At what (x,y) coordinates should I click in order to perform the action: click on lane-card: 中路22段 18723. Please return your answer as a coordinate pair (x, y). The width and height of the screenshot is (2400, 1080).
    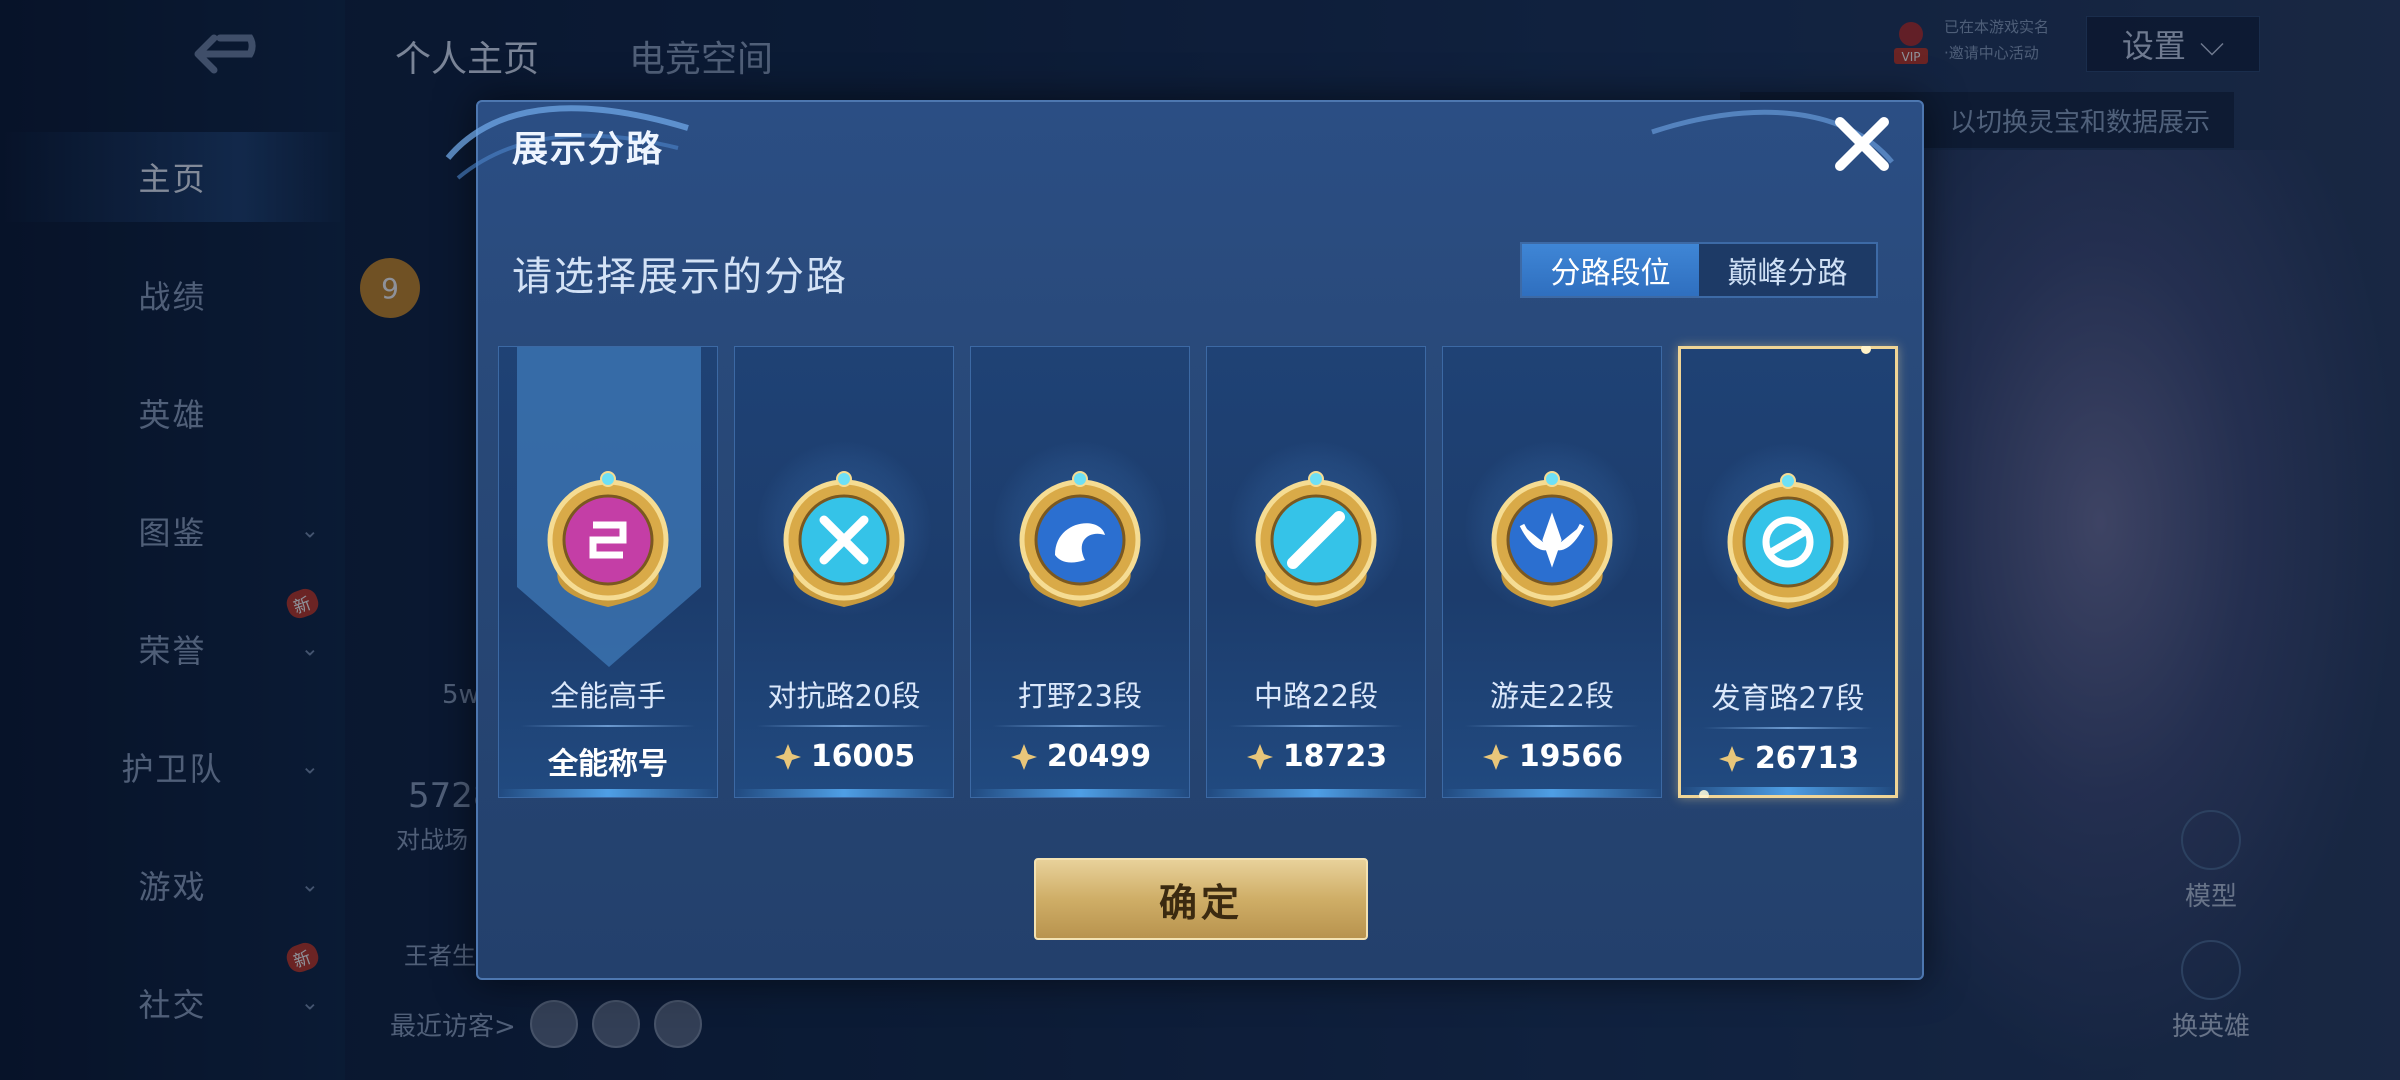
    Looking at the image, I should click on (1316, 572).